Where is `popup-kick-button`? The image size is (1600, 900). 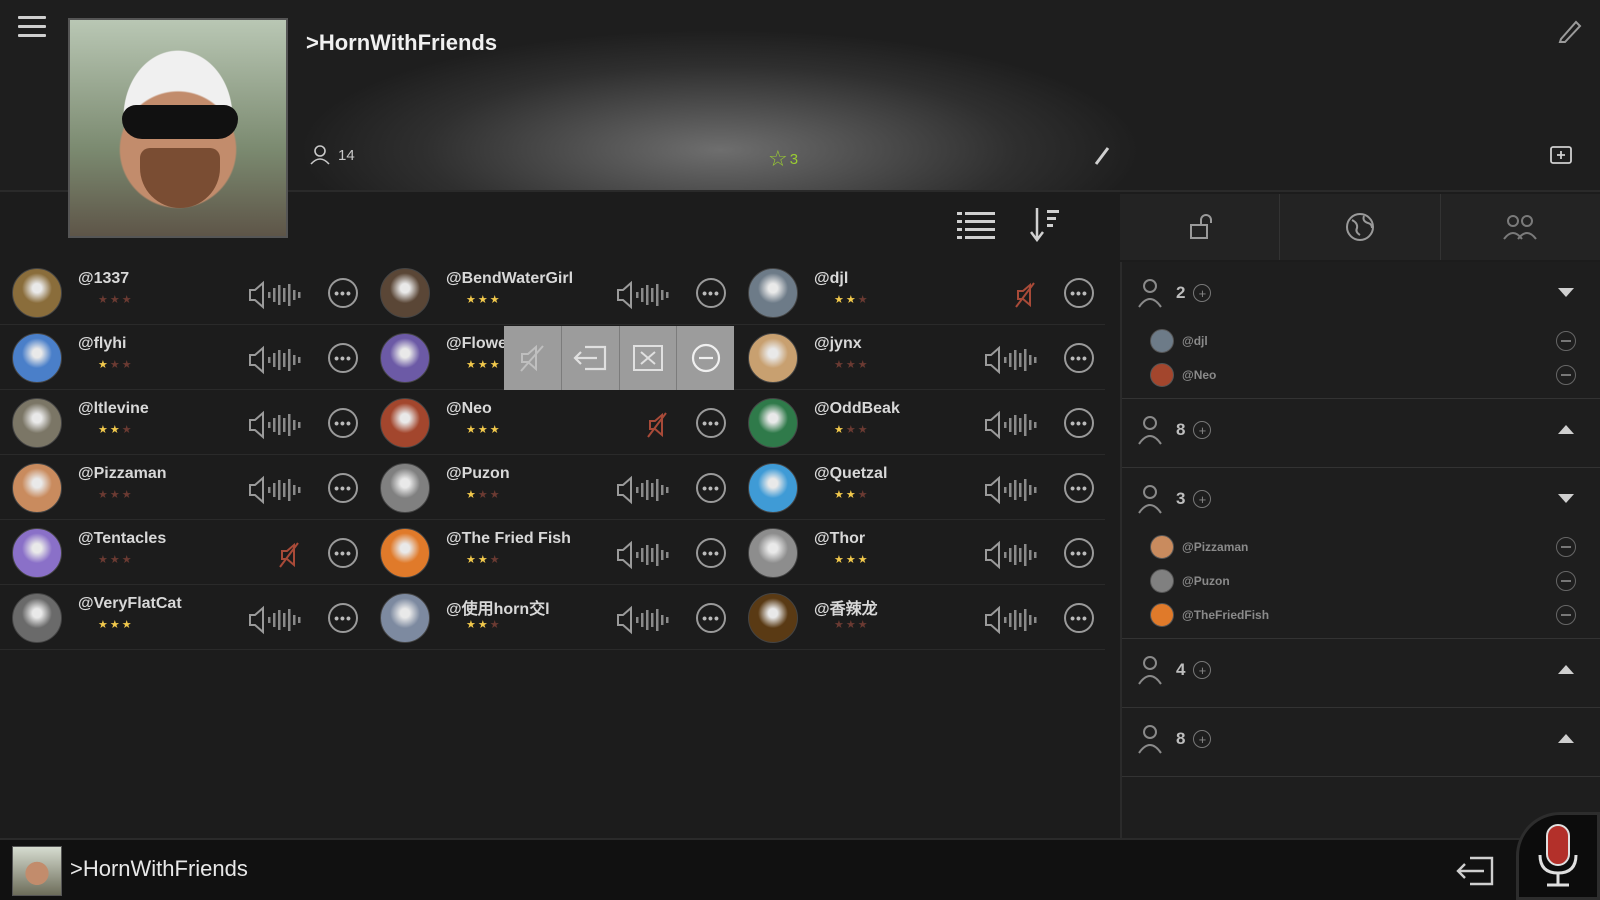 popup-kick-button is located at coordinates (648, 358).